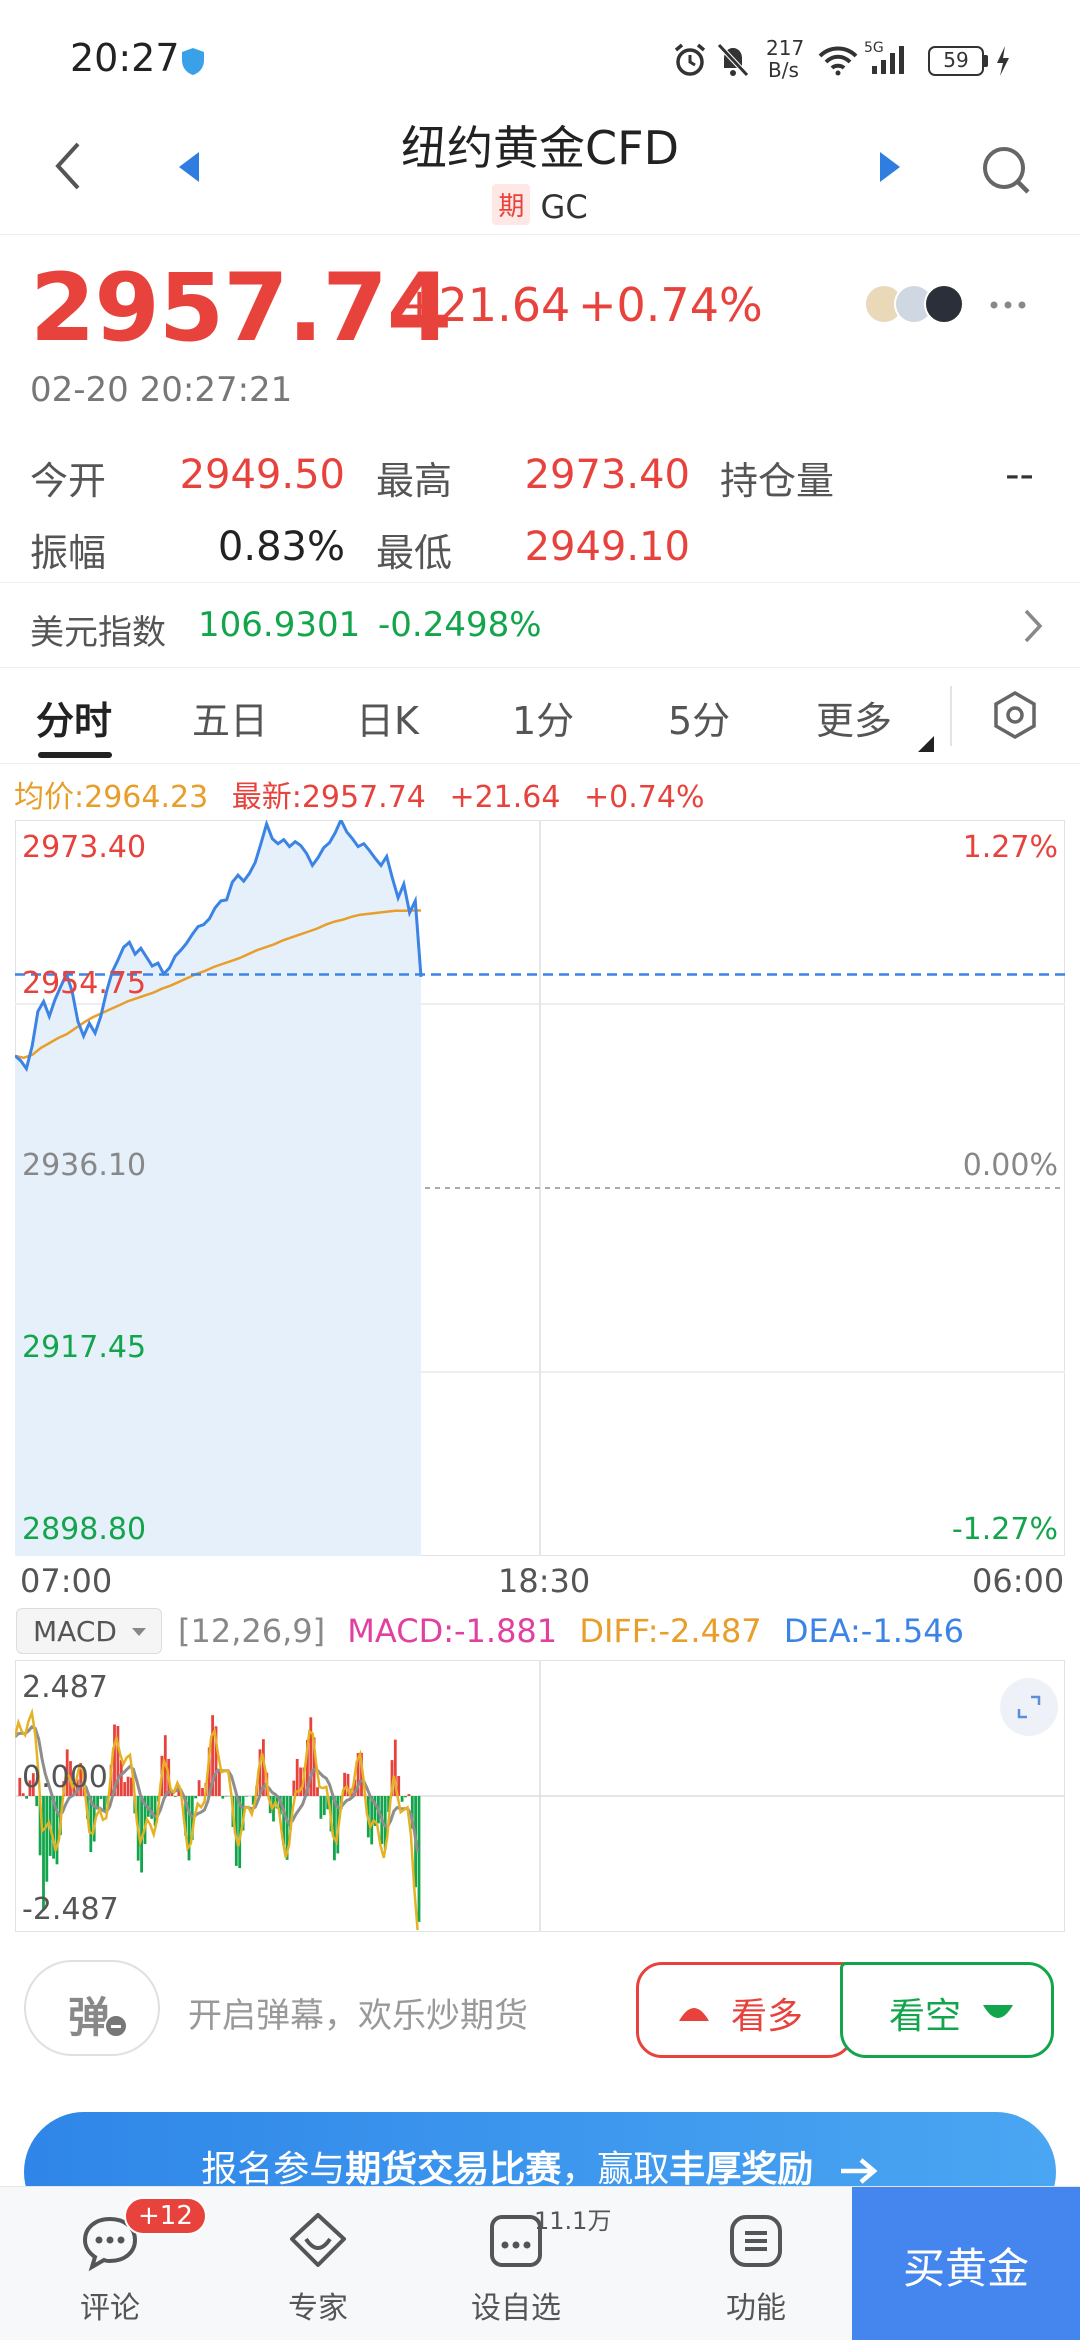  I want to click on stat-value: 2949.50, so click(262, 475).